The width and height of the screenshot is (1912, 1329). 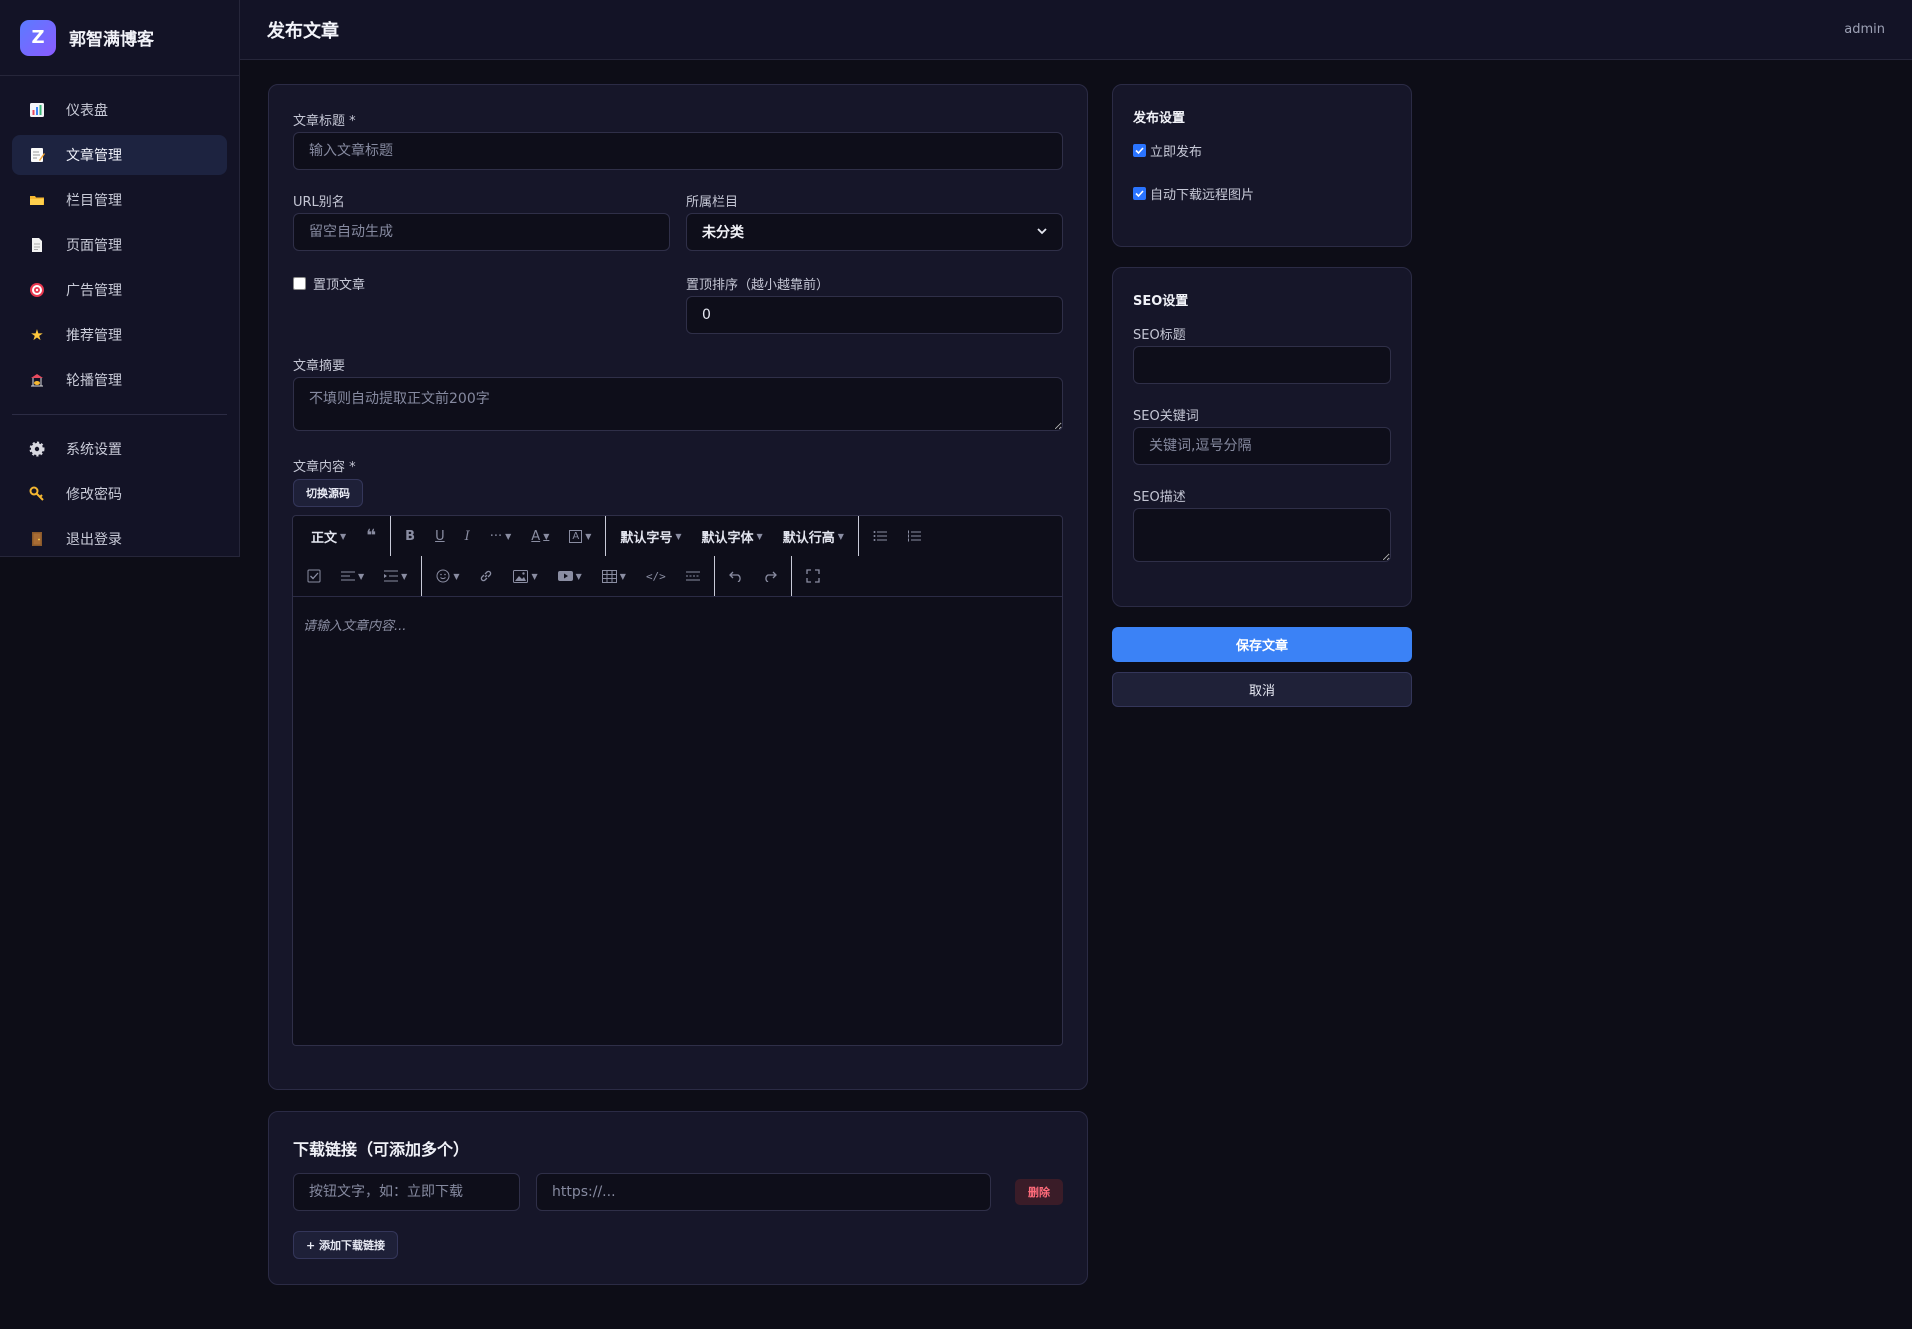 What do you see at coordinates (1176, 152) in the screenshot?
I see `publish-now-label: 立即发布` at bounding box center [1176, 152].